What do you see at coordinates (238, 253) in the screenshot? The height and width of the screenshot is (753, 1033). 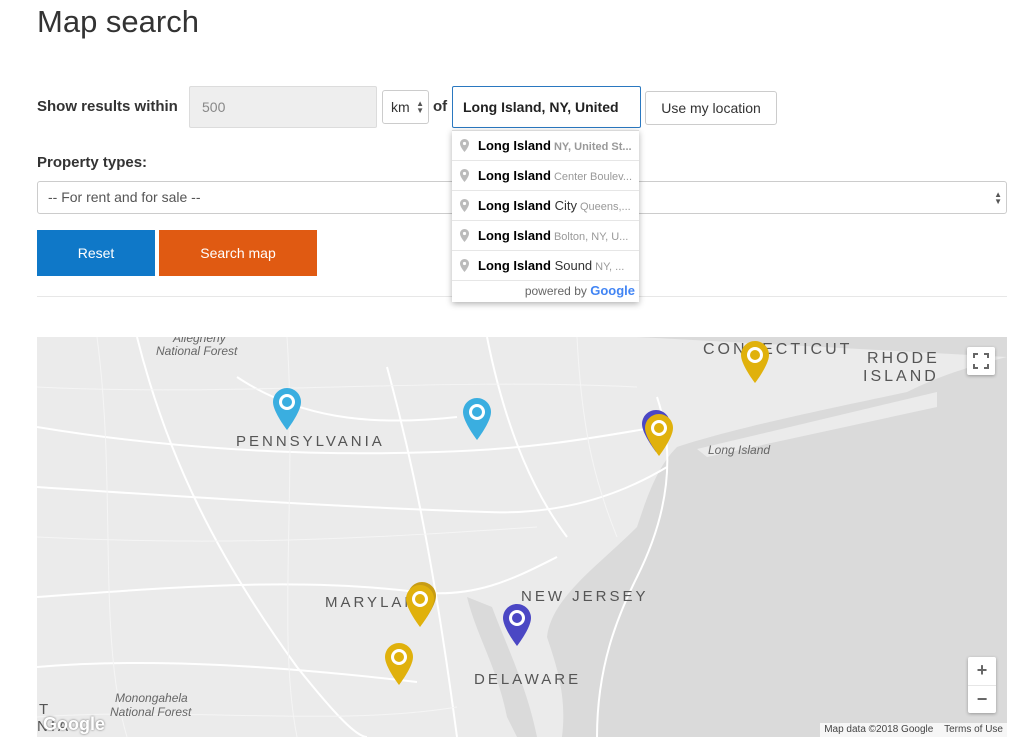 I see `search-map-button: Search map` at bounding box center [238, 253].